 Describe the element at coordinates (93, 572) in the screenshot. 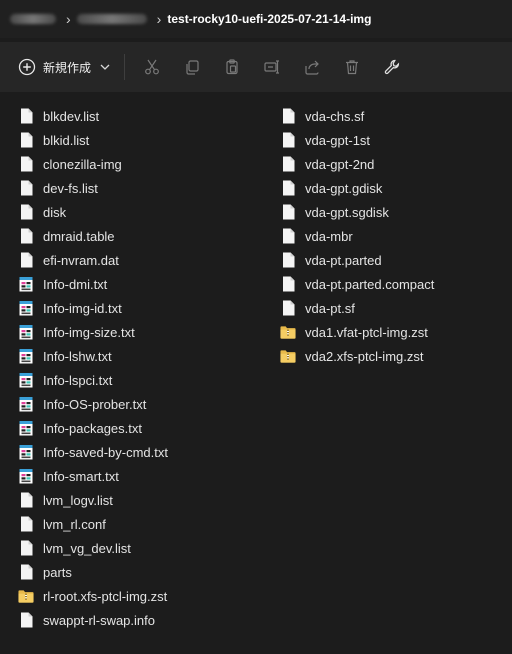

I see `file-item: parts` at that location.